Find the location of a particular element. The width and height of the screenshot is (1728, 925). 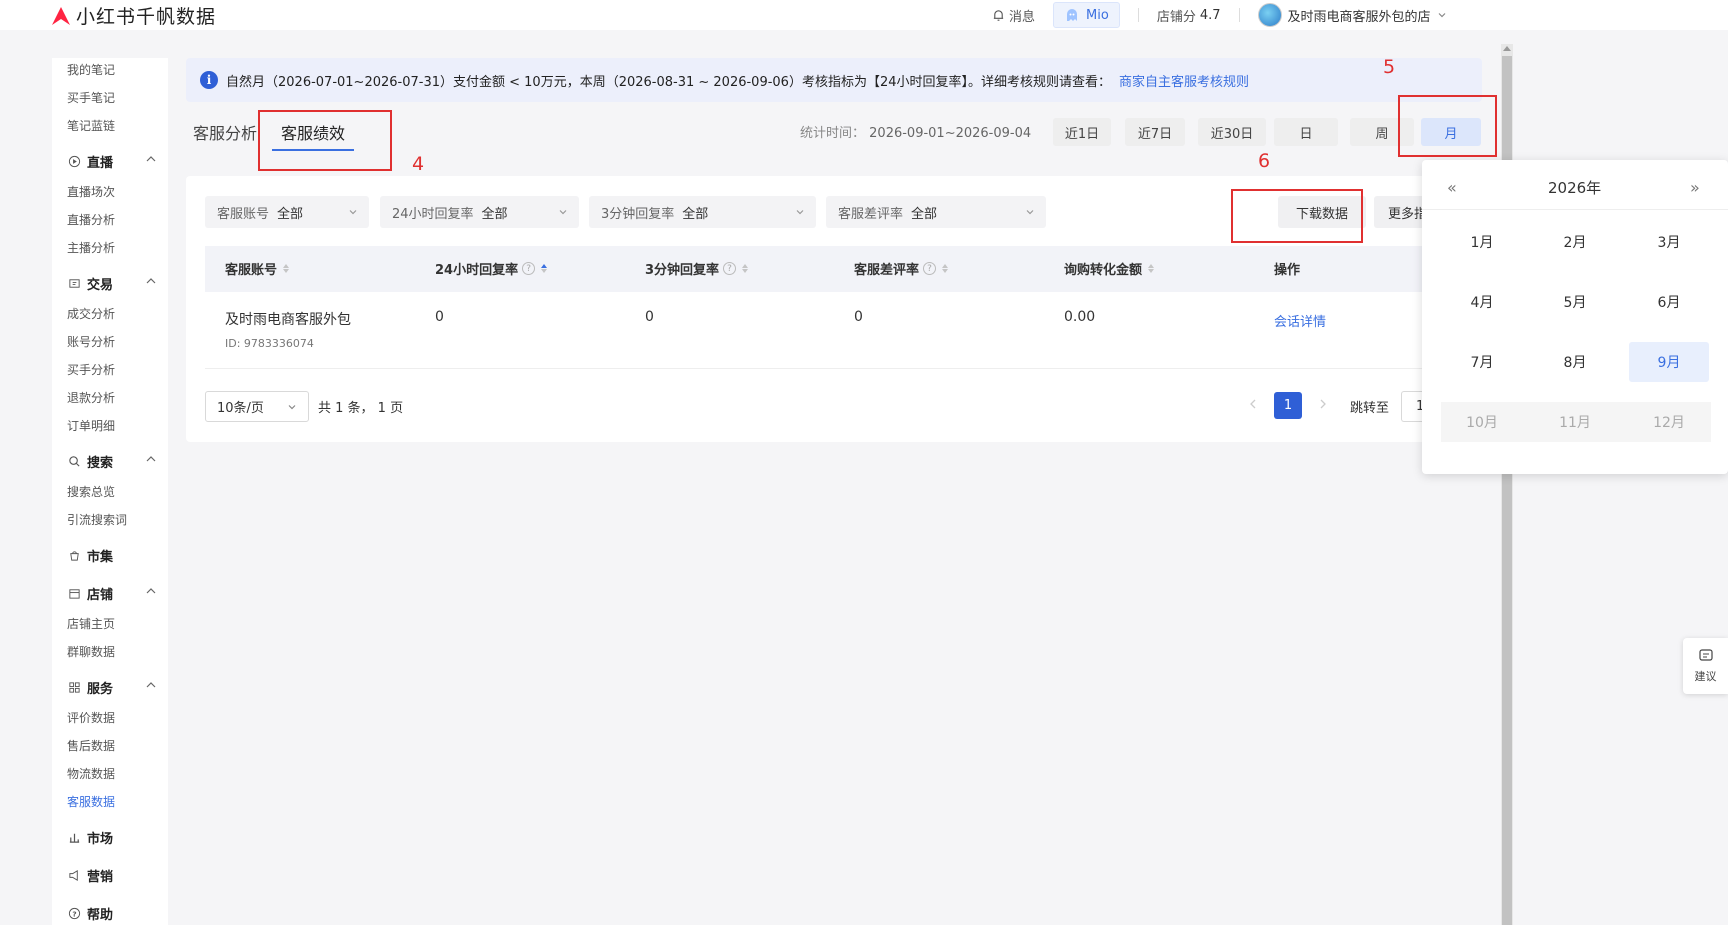

chevron-right-icon is located at coordinates (1323, 404).